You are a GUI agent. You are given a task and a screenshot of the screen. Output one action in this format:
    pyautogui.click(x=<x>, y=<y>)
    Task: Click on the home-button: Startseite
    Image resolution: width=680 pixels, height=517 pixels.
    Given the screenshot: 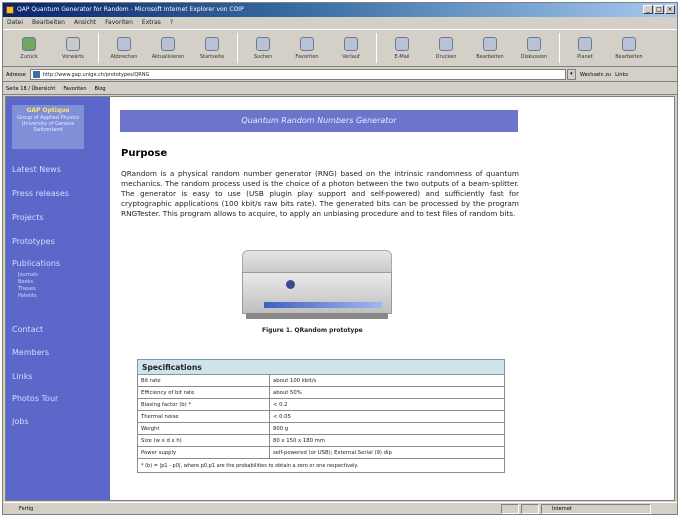 What is the action you would take?
    pyautogui.click(x=212, y=48)
    